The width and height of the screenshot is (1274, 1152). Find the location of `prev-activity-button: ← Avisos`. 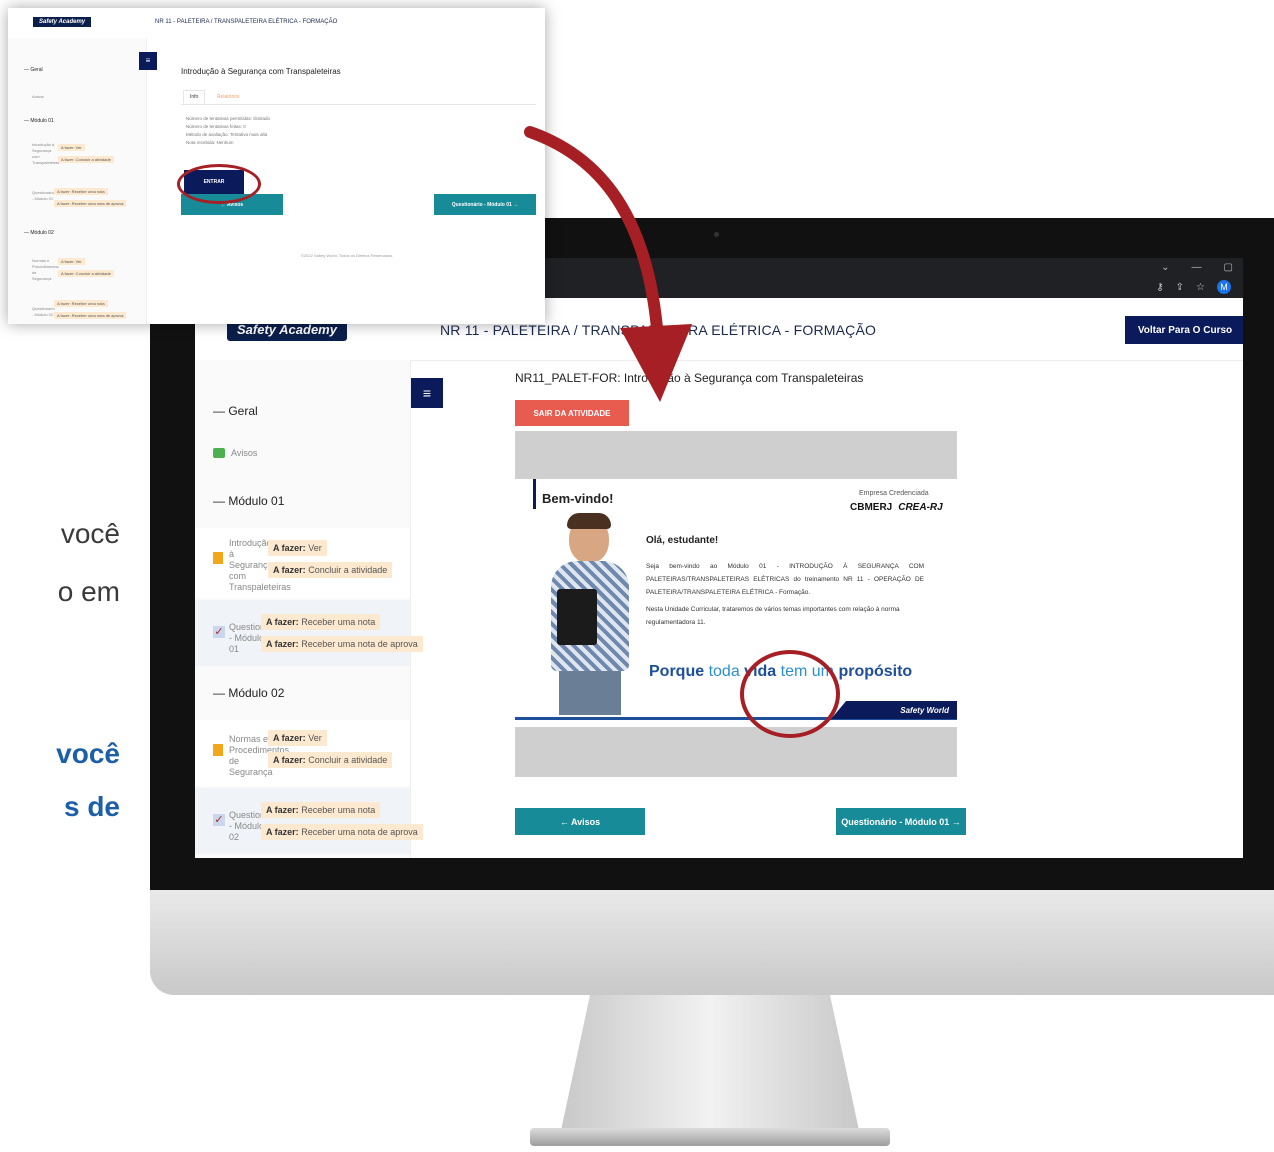

prev-activity-button: ← Avisos is located at coordinates (580, 821).